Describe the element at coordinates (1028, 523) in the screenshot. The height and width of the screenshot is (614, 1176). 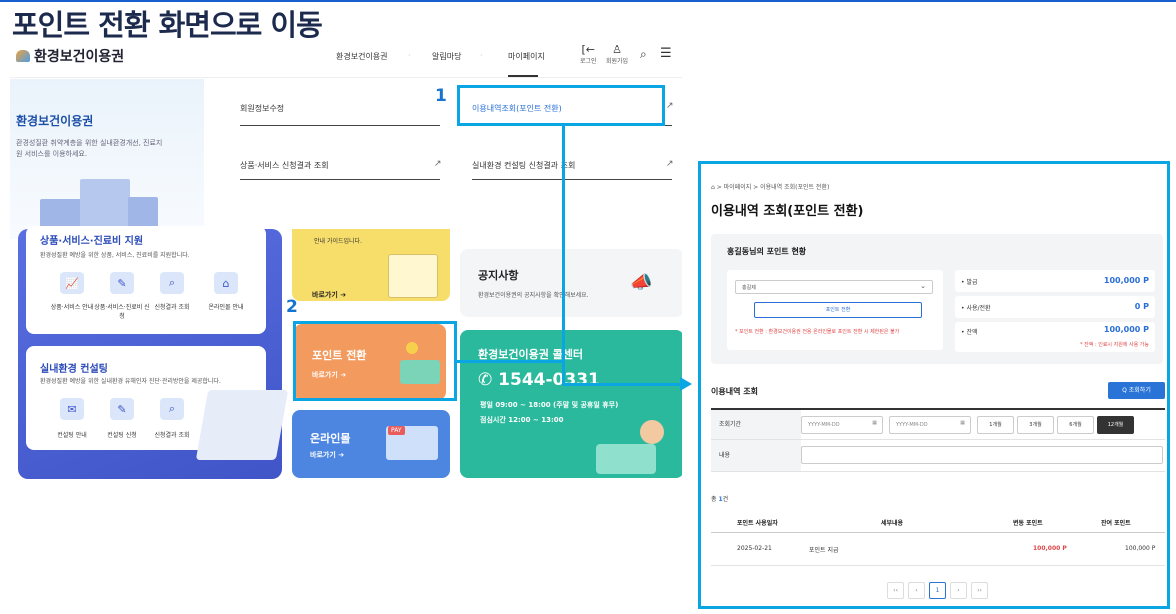
I see `th-change: 변동 포인트` at that location.